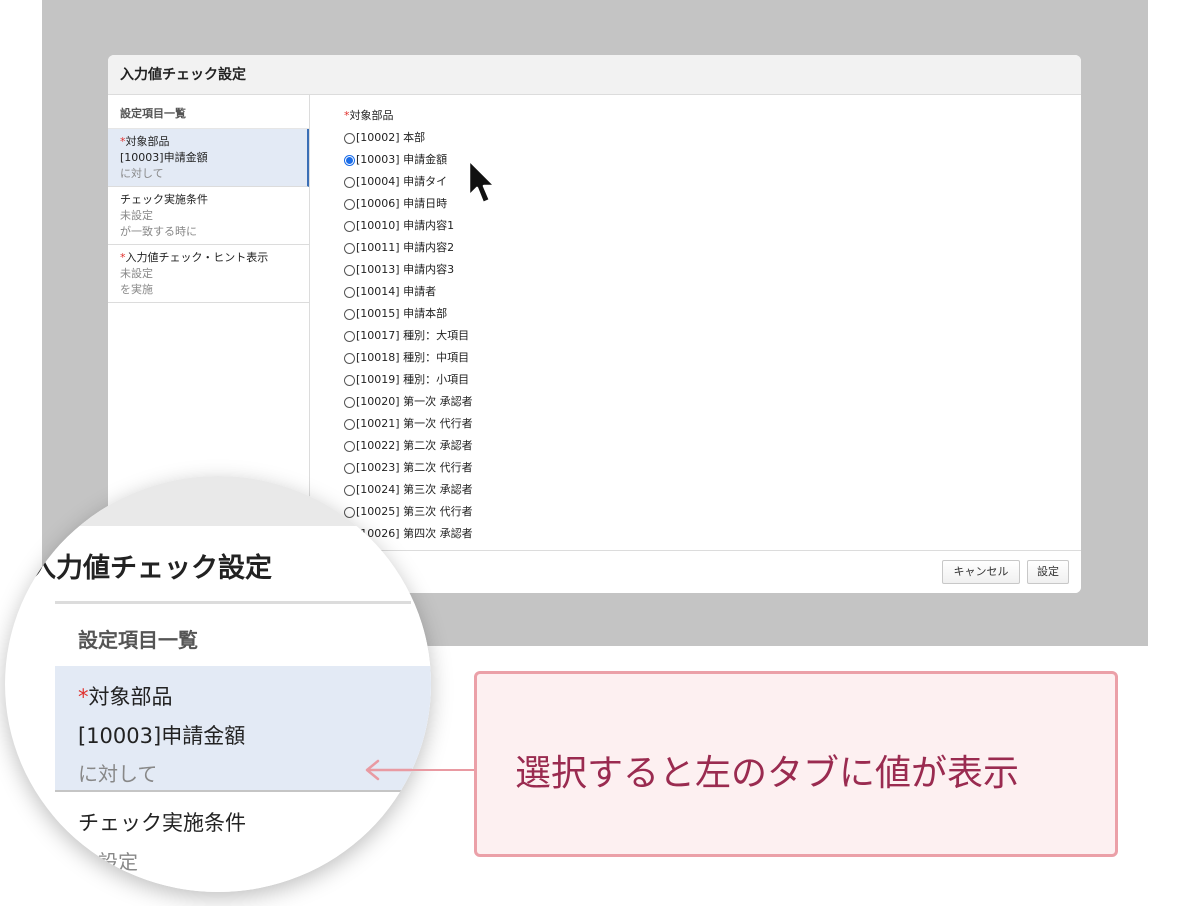 The height and width of the screenshot is (906, 1196). Describe the element at coordinates (694, 116) in the screenshot. I see `field-label: *対象部品` at that location.